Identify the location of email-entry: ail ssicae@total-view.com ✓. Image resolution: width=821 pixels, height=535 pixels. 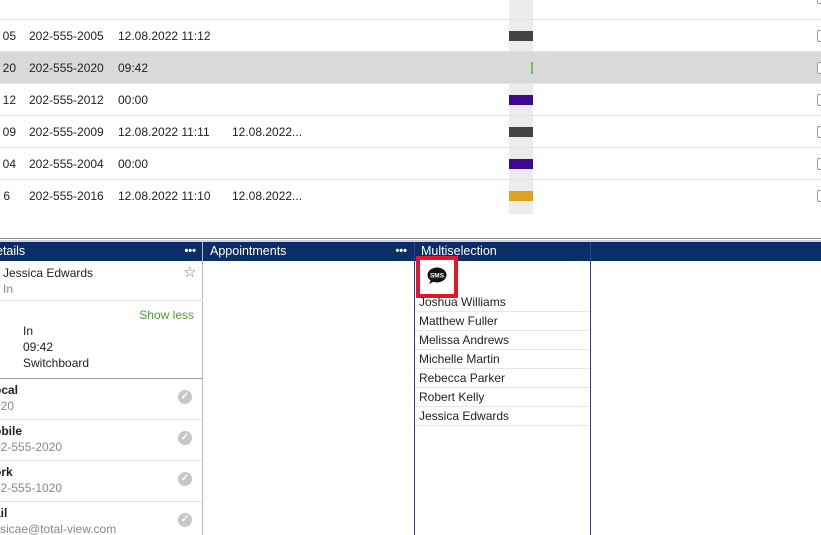
(101, 518).